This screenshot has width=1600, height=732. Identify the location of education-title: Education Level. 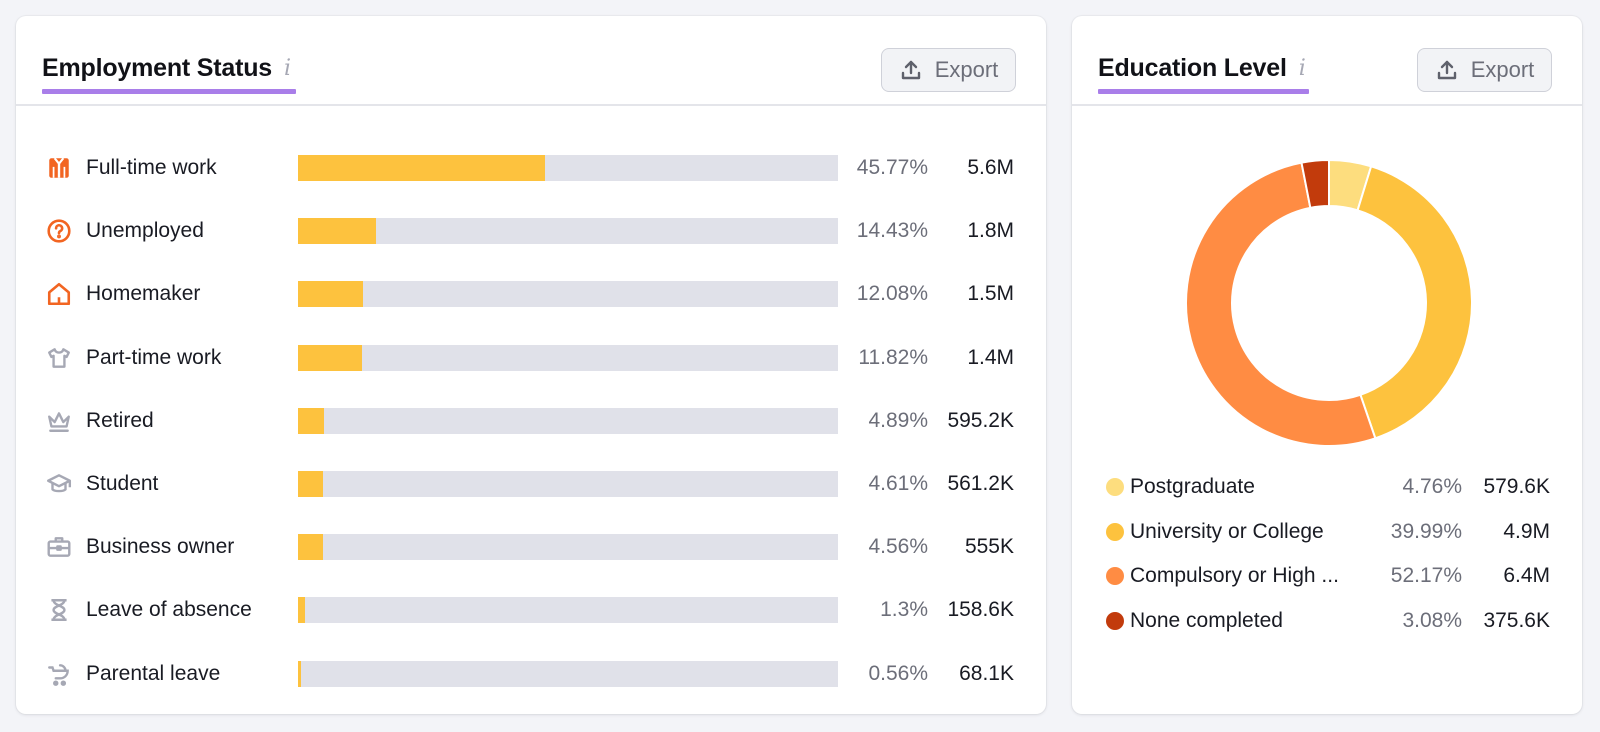
(1192, 68).